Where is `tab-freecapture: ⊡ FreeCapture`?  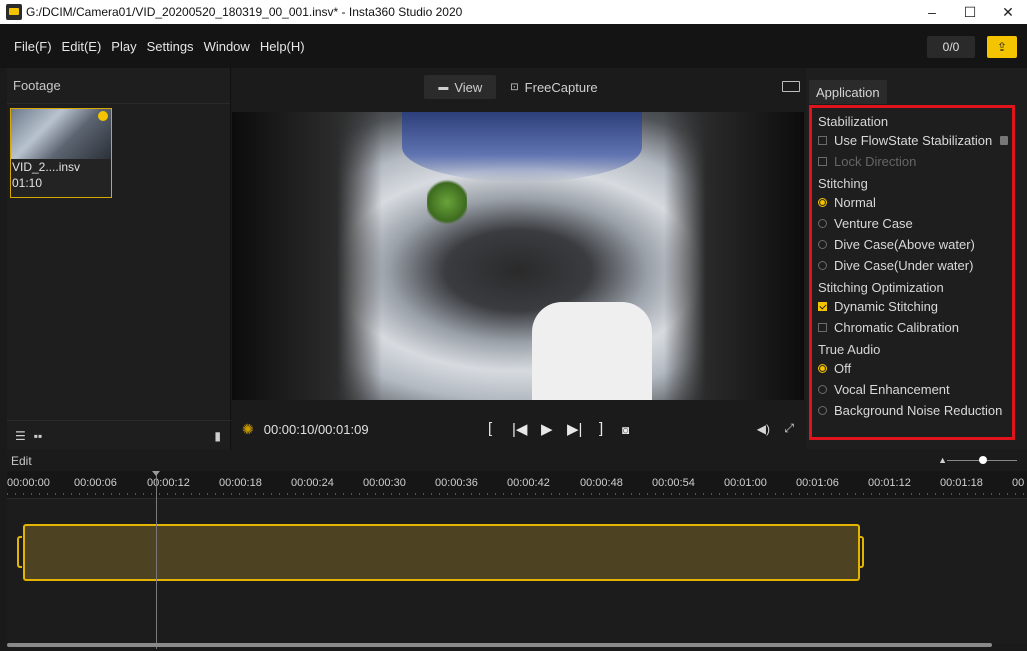
tab-freecapture: ⊡ FreeCapture is located at coordinates (553, 87).